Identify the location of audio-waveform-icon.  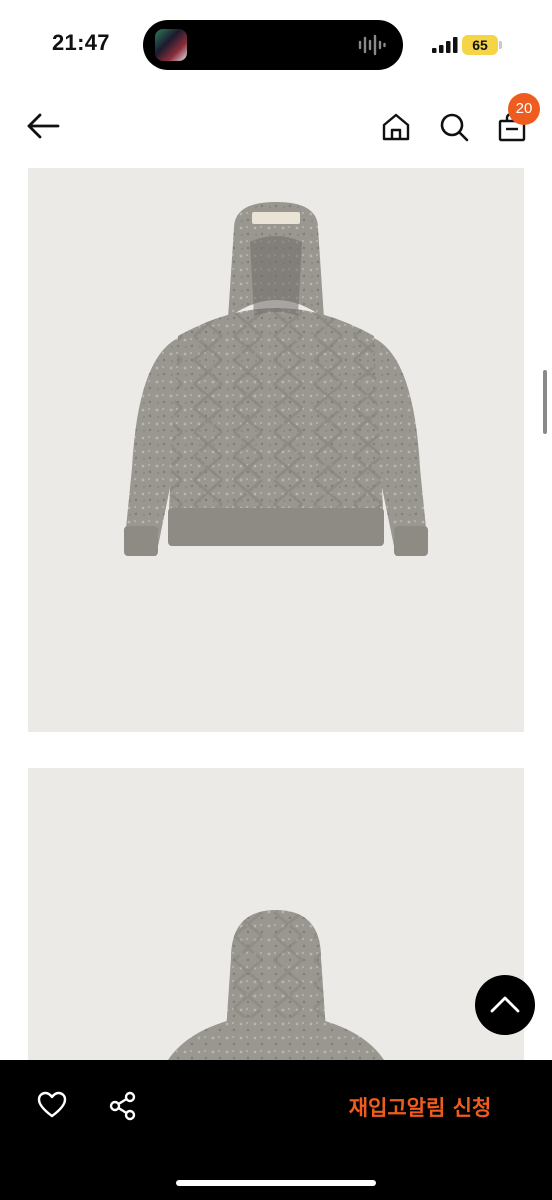
(372, 45).